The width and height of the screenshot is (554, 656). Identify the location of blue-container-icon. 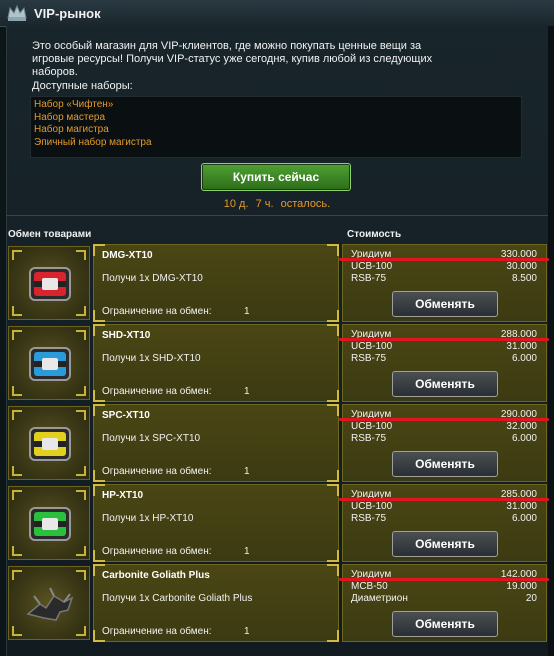
(50, 364).